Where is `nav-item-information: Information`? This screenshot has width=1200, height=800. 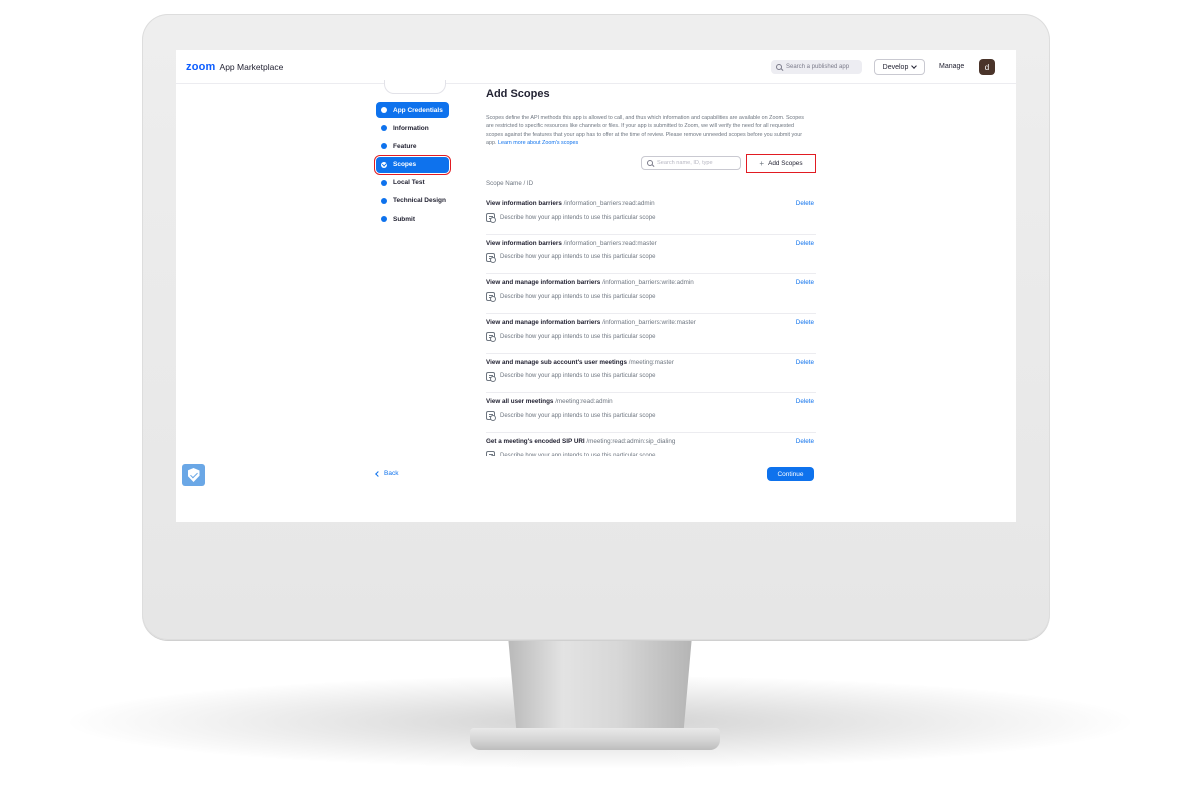
nav-item-information: Information is located at coordinates (416, 128).